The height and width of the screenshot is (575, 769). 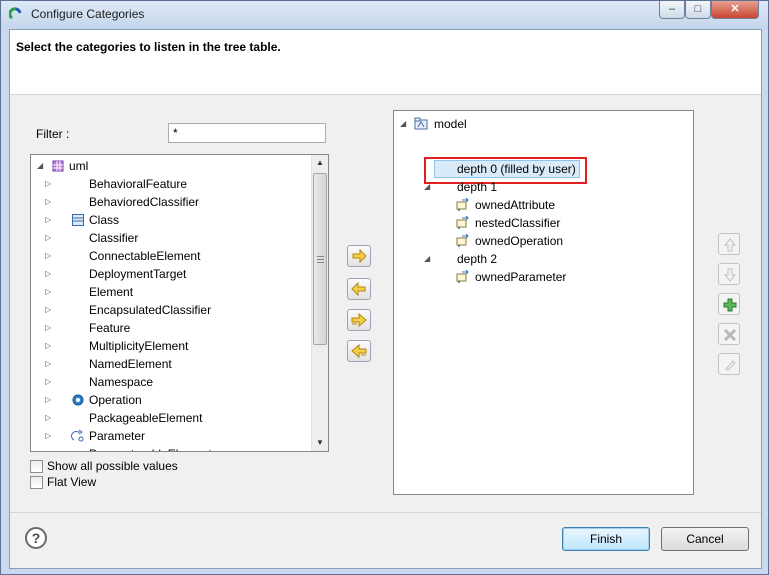 What do you see at coordinates (176, 328) in the screenshot?
I see `tree-item: ▷ Feature` at bounding box center [176, 328].